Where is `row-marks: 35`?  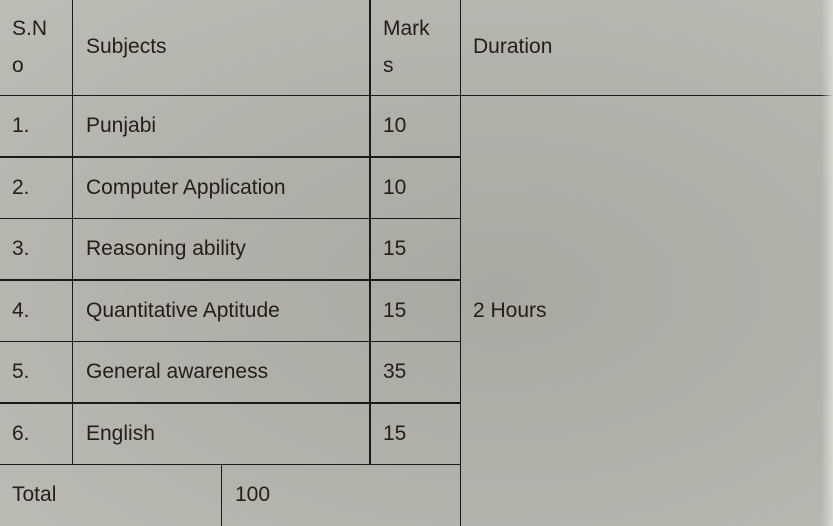 row-marks: 35 is located at coordinates (395, 371).